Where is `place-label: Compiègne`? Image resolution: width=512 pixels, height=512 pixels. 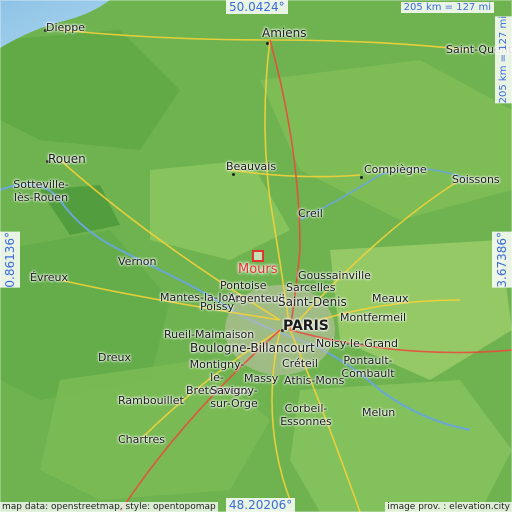 place-label: Compiègne is located at coordinates (395, 169).